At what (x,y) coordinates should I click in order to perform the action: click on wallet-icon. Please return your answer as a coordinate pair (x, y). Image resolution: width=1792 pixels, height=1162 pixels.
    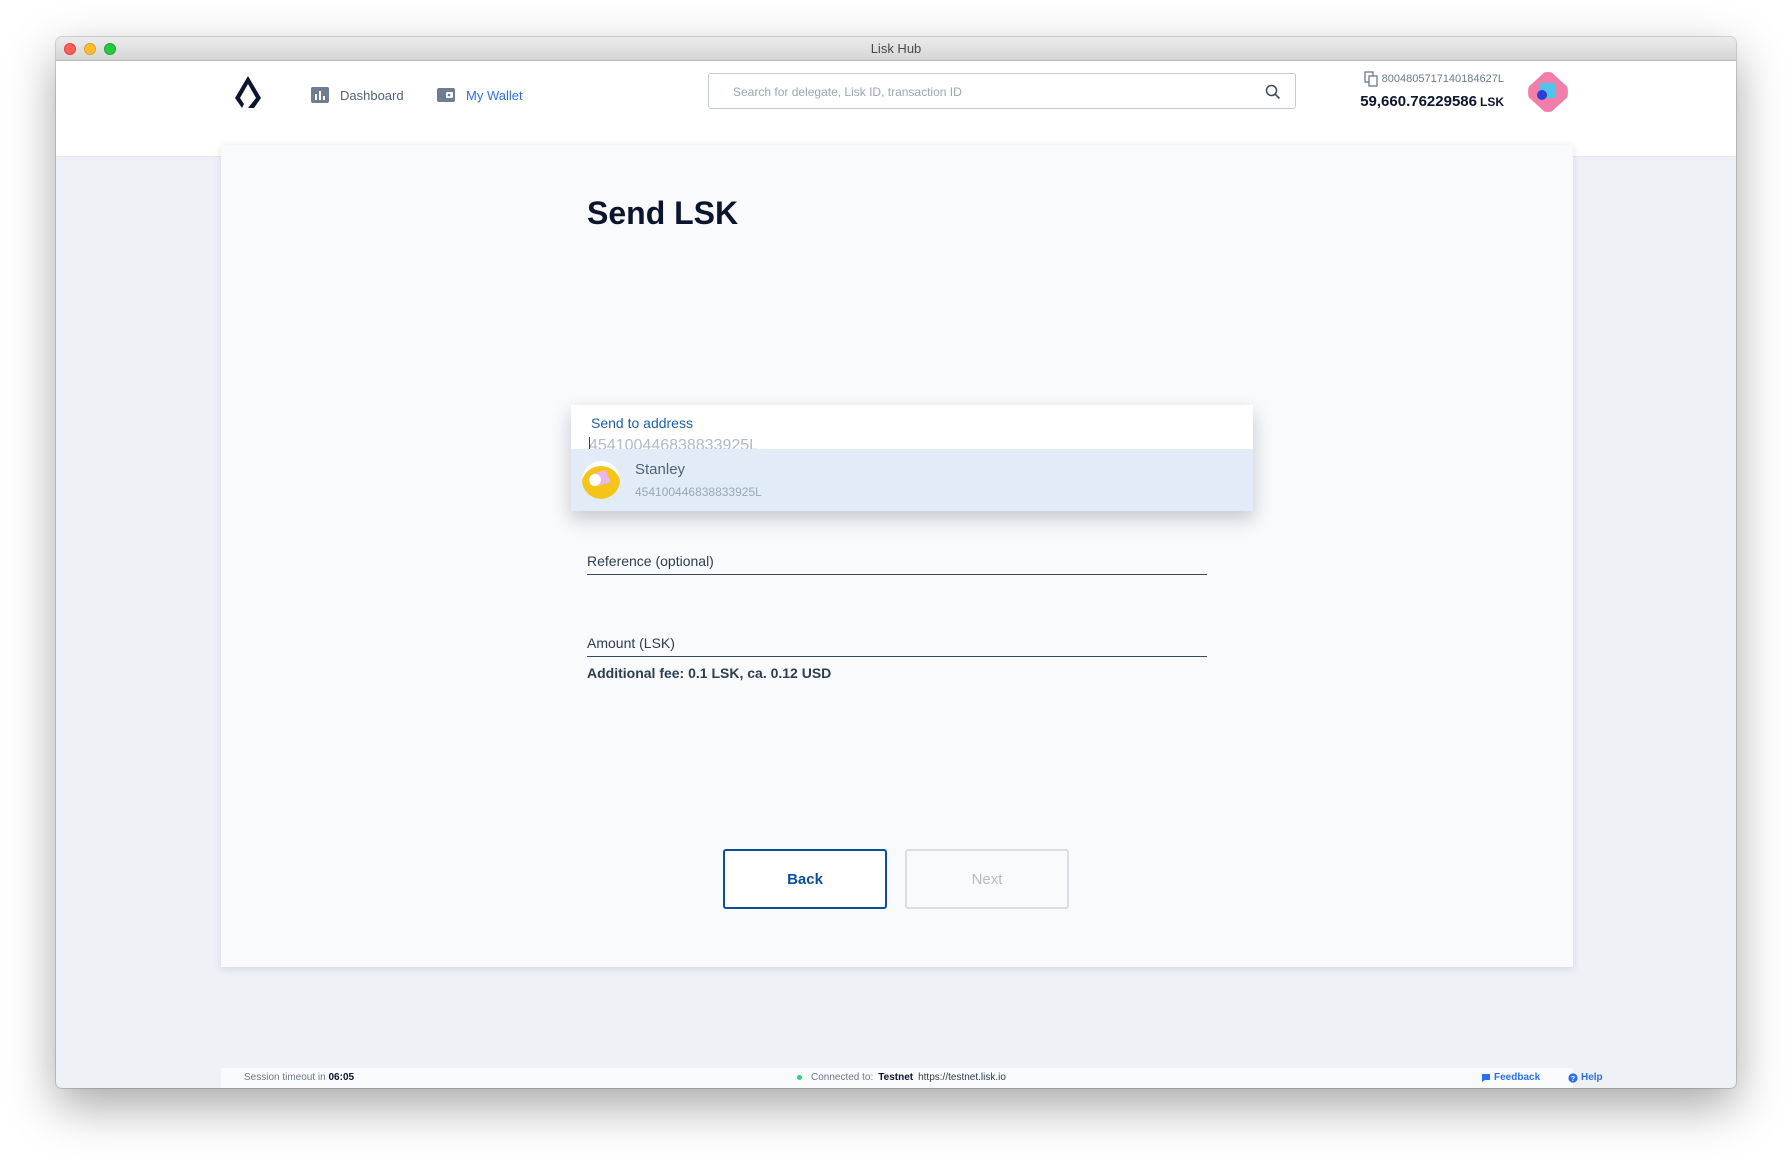
    Looking at the image, I should click on (446, 95).